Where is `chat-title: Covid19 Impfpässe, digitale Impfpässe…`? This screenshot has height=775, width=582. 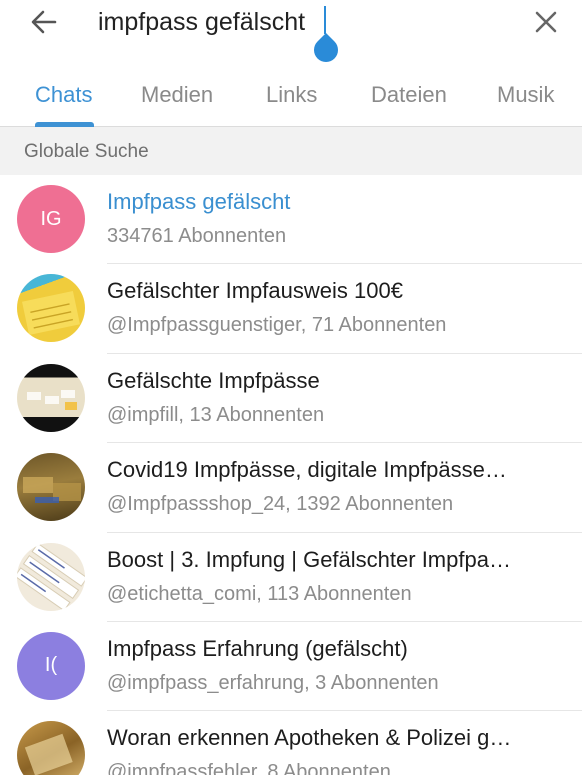
chat-title: Covid19 Impfpässe, digitale Impfpässe… is located at coordinates (307, 470).